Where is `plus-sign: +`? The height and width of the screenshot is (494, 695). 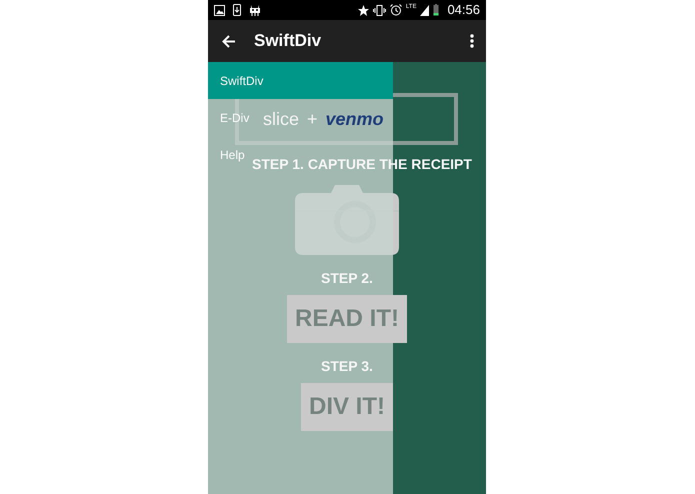 plus-sign: + is located at coordinates (312, 119).